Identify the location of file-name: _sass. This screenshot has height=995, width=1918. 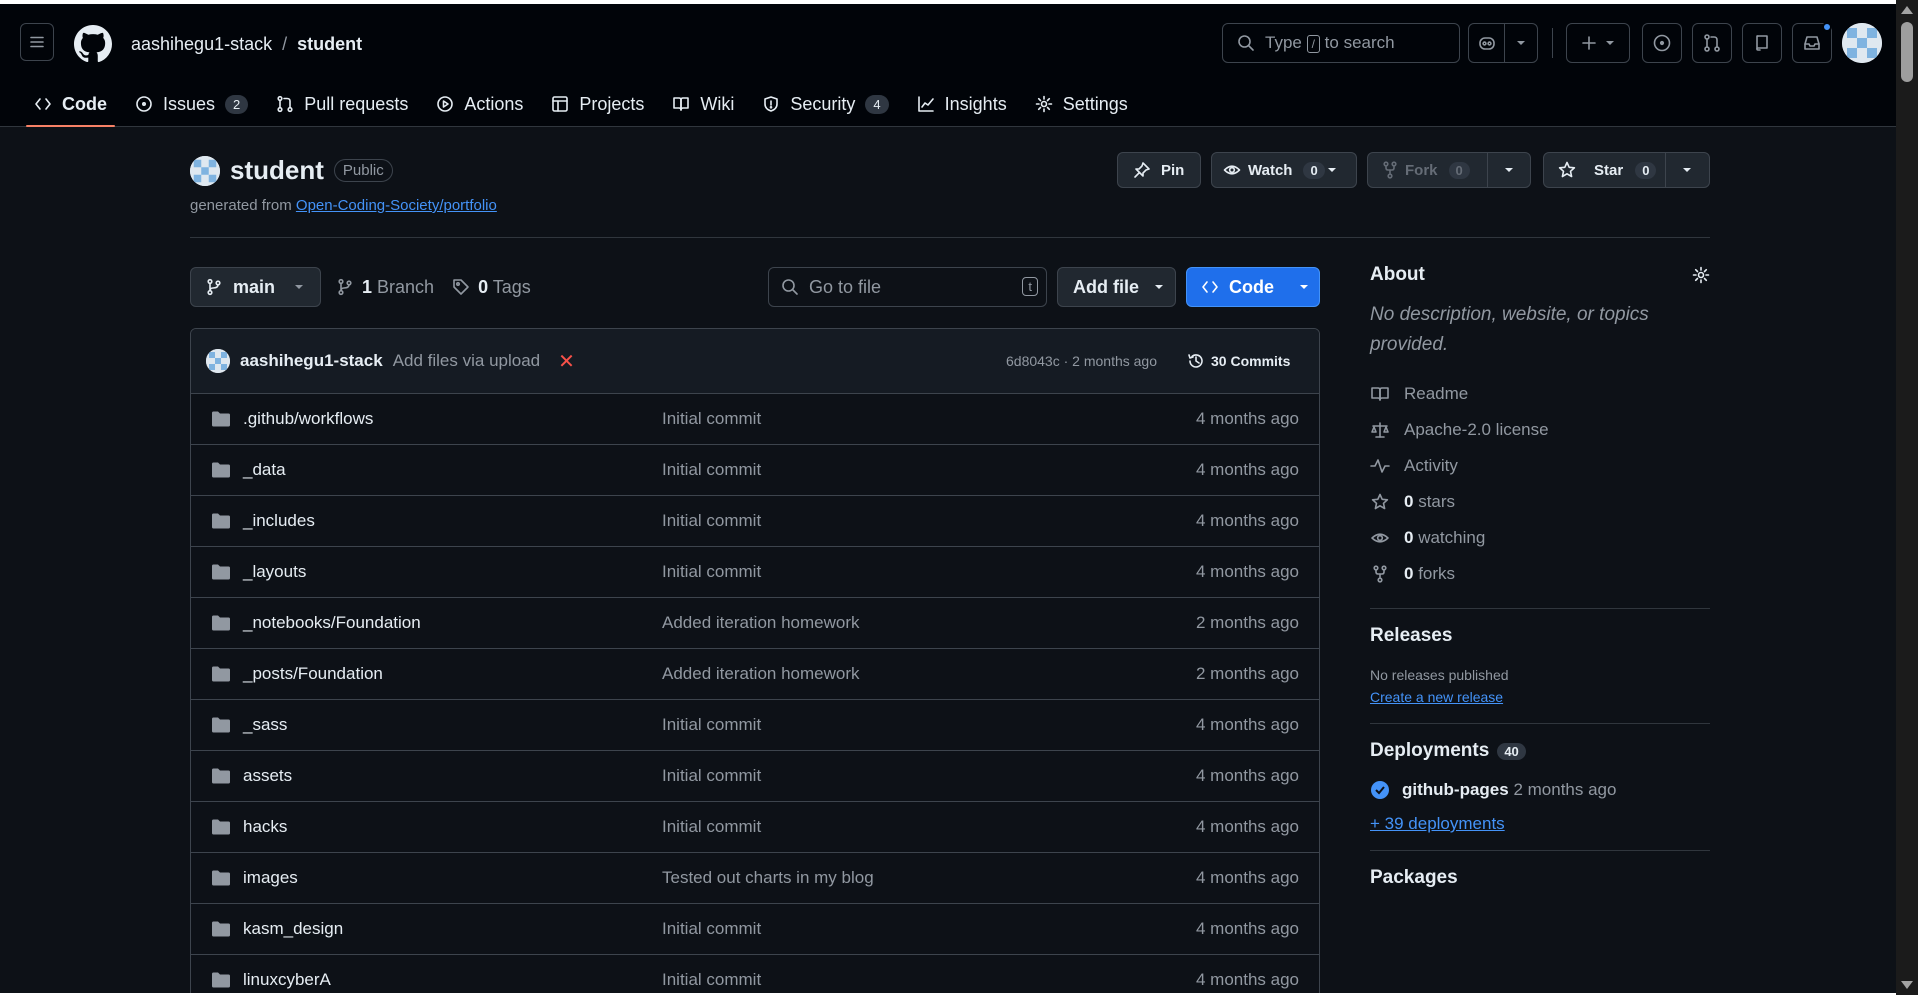
(265, 725).